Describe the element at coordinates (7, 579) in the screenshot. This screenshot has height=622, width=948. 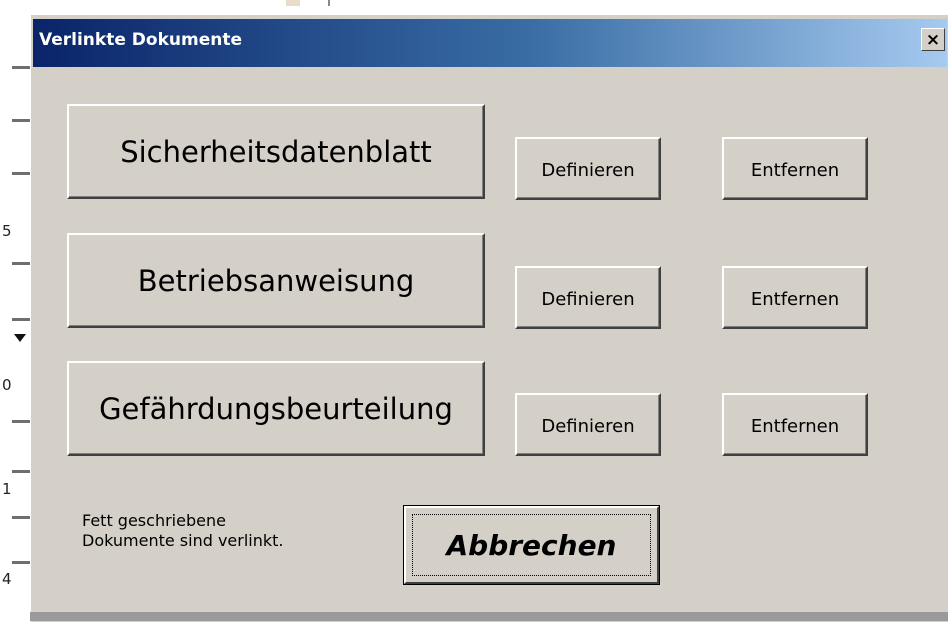
I see `row-char: 4` at that location.